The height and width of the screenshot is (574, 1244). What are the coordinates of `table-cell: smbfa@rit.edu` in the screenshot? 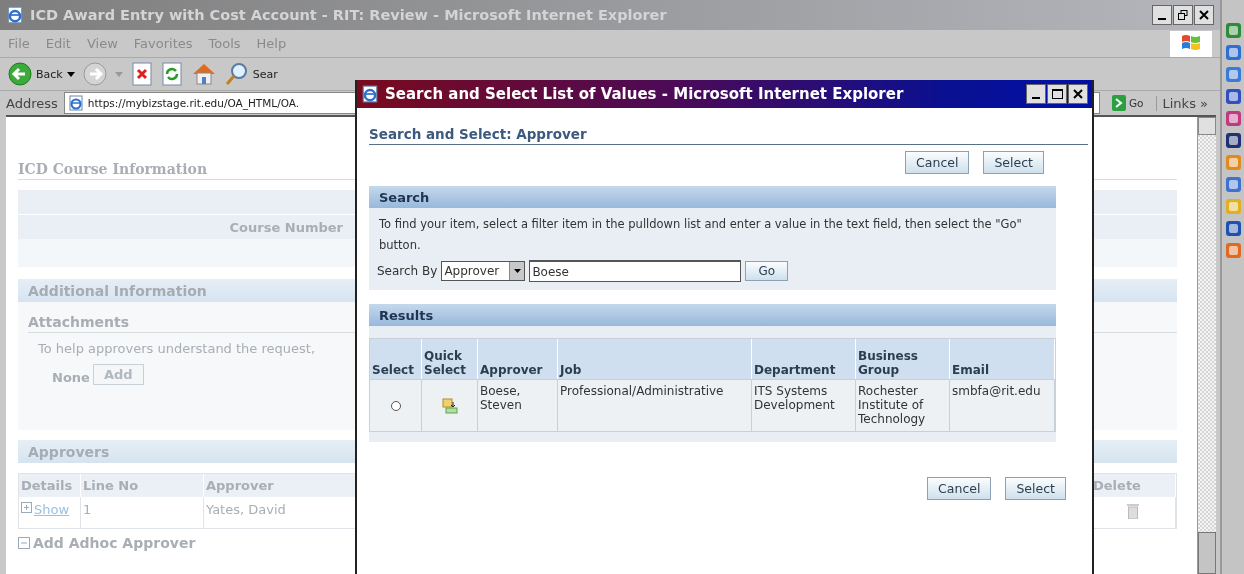 It's located at (1002, 405).